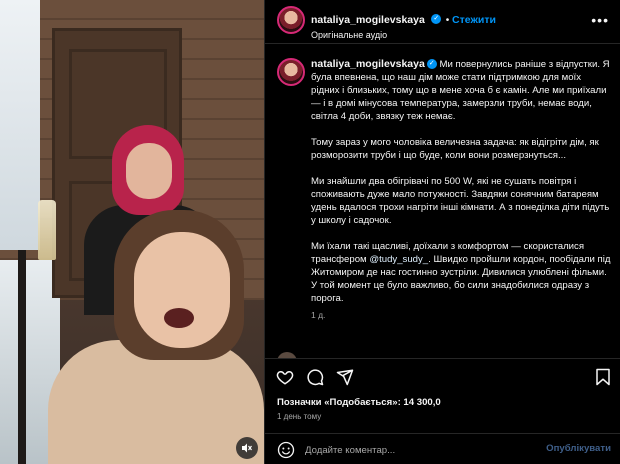 This screenshot has width=620, height=464. I want to click on bookmark-icon, so click(603, 377).